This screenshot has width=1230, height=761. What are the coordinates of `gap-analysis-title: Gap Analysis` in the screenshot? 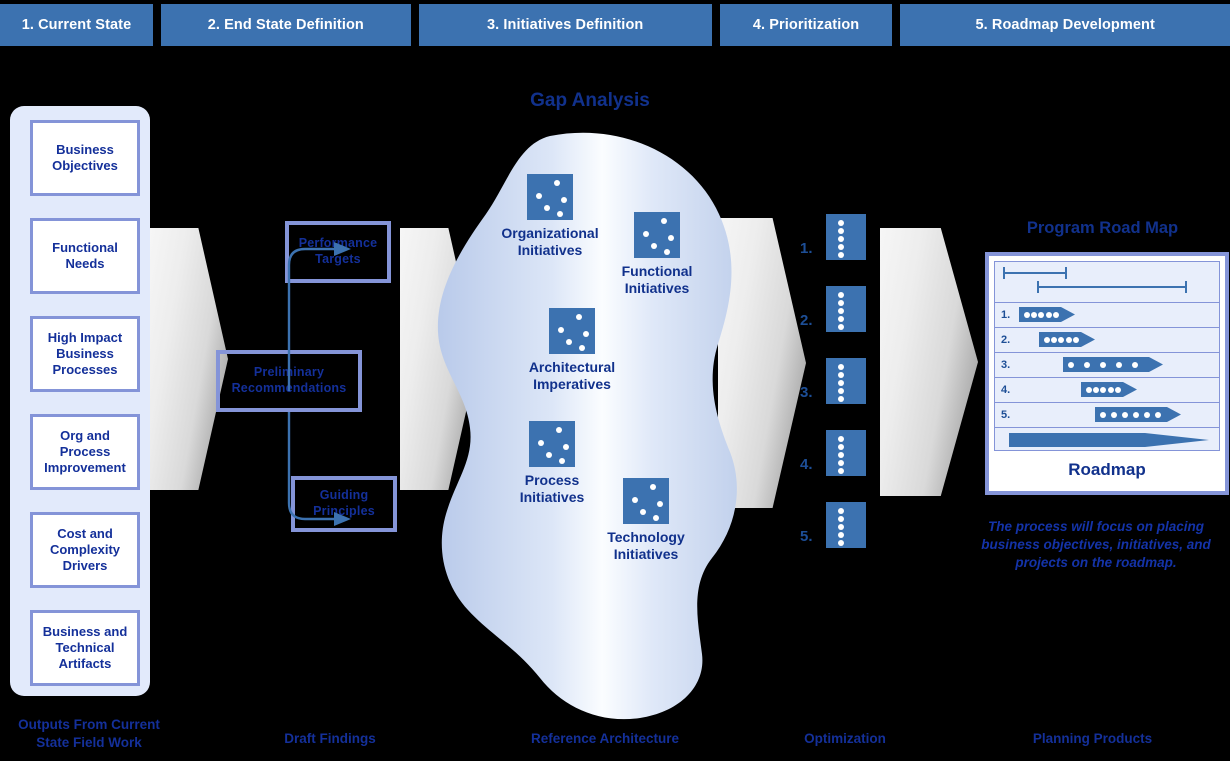 It's located at (590, 100).